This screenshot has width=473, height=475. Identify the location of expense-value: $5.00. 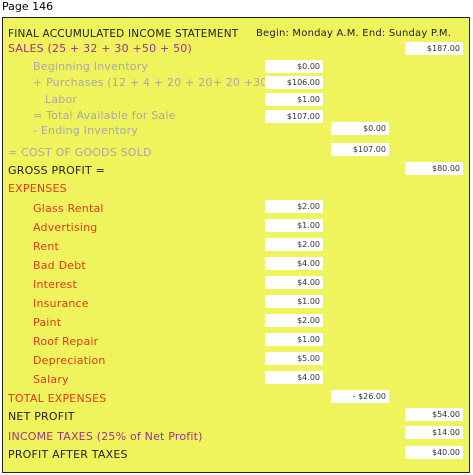
(294, 358).